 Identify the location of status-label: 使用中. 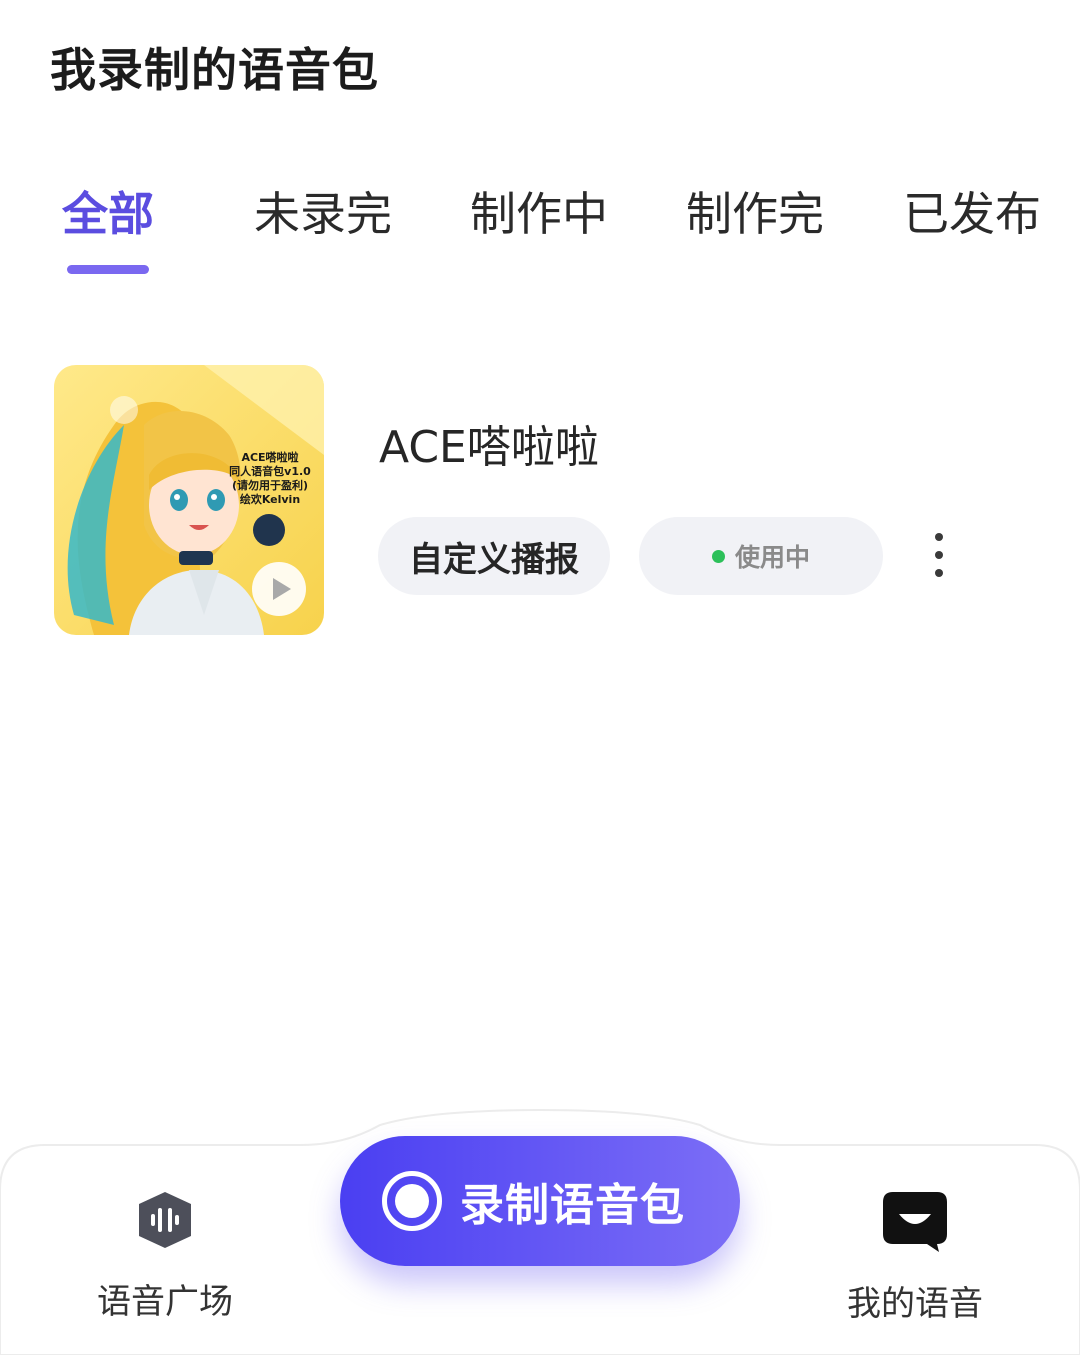
(772, 557).